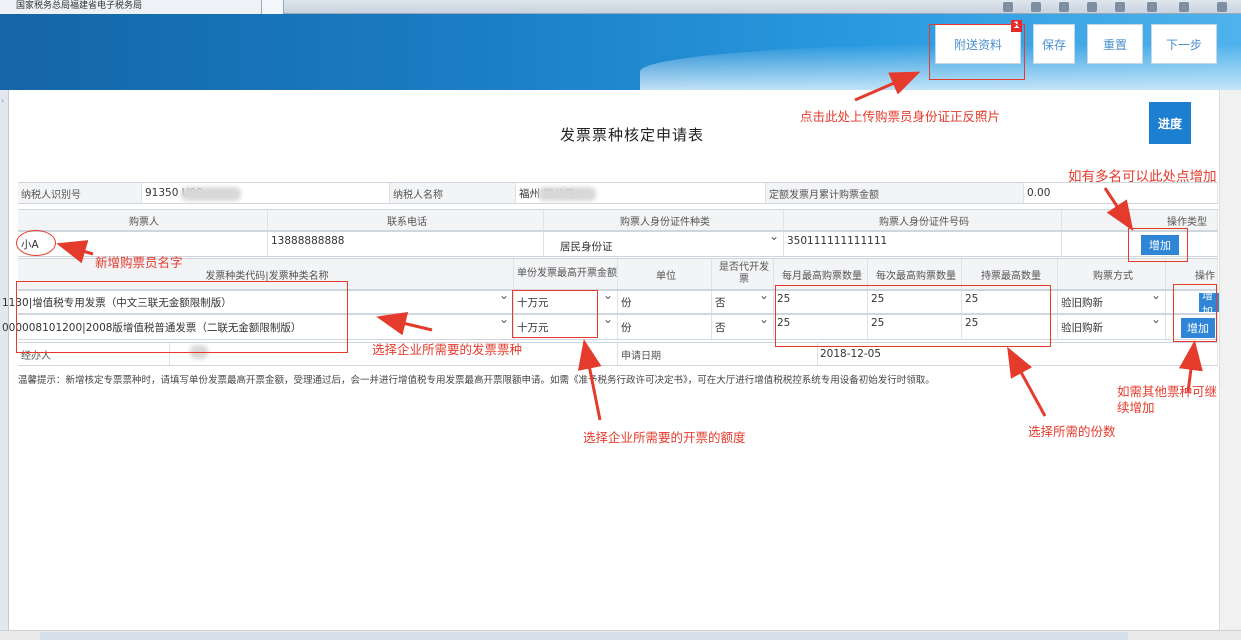 Image resolution: width=1241 pixels, height=640 pixels. What do you see at coordinates (404, 323) in the screenshot?
I see `arrow-to-invoice-type` at bounding box center [404, 323].